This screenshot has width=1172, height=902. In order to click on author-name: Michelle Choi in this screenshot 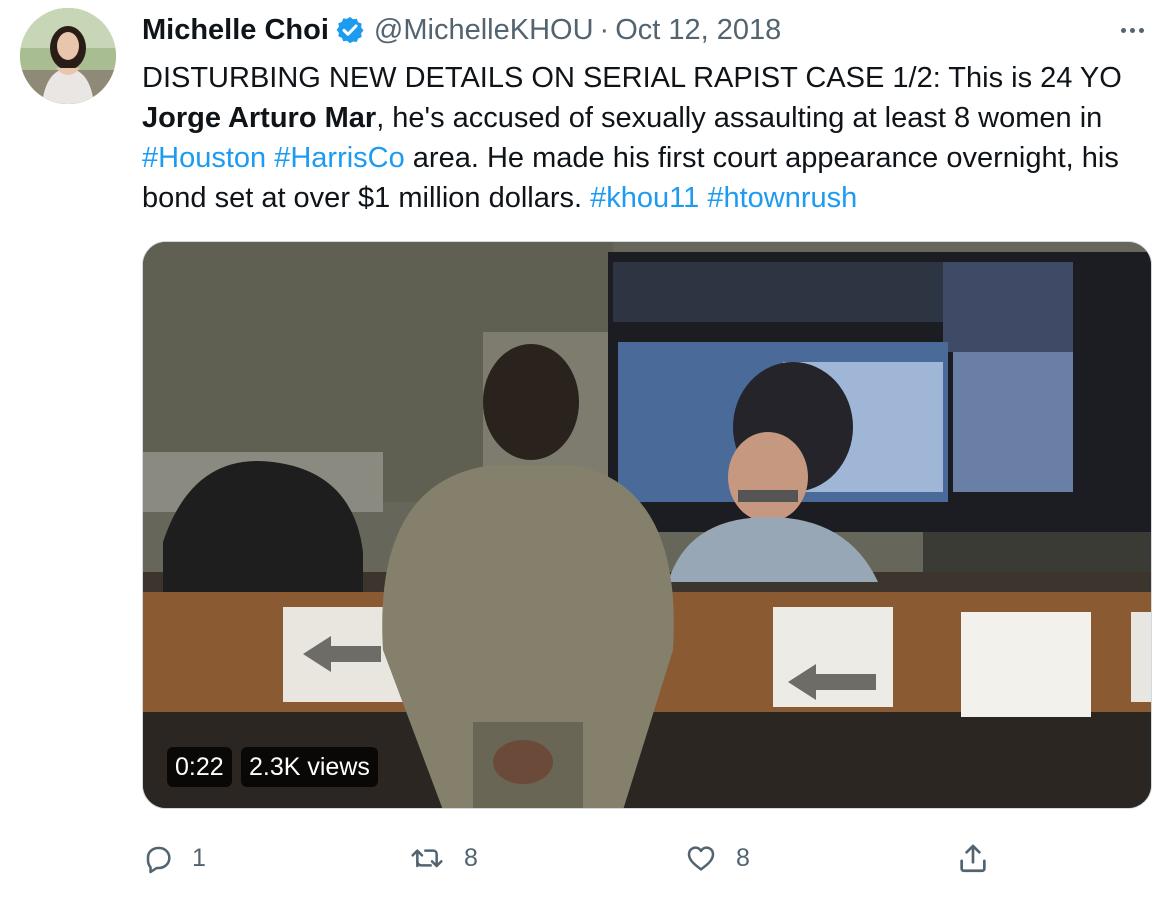, I will do `click(235, 30)`.